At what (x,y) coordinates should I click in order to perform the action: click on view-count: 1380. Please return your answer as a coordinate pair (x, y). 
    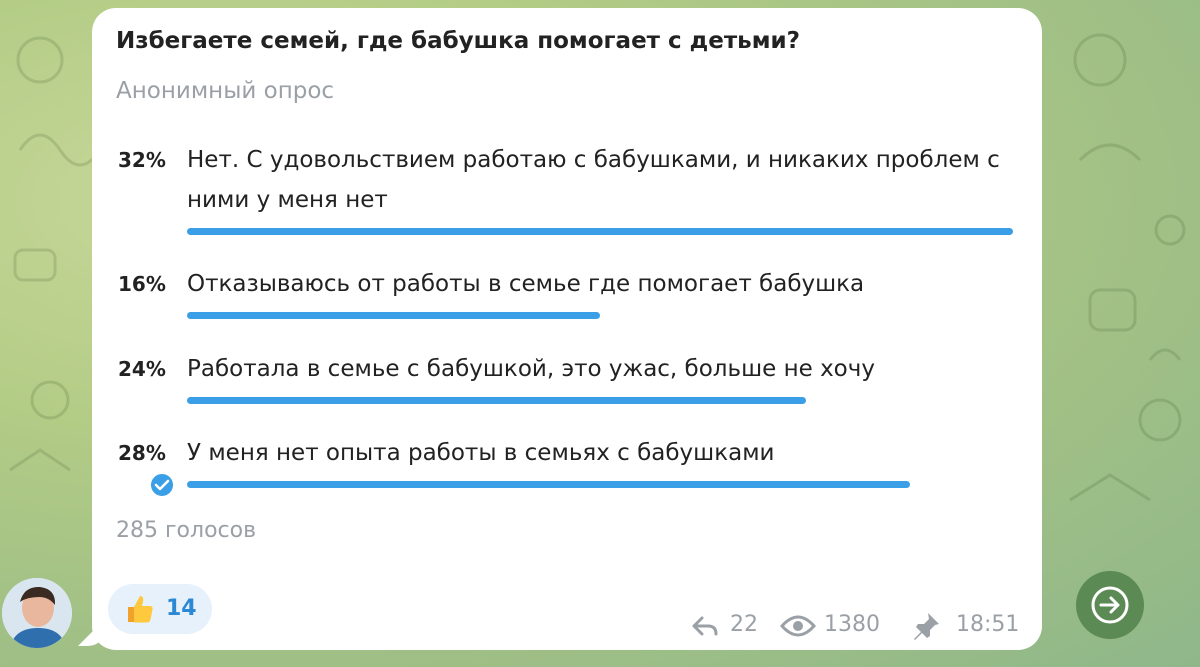
    Looking at the image, I should click on (852, 624).